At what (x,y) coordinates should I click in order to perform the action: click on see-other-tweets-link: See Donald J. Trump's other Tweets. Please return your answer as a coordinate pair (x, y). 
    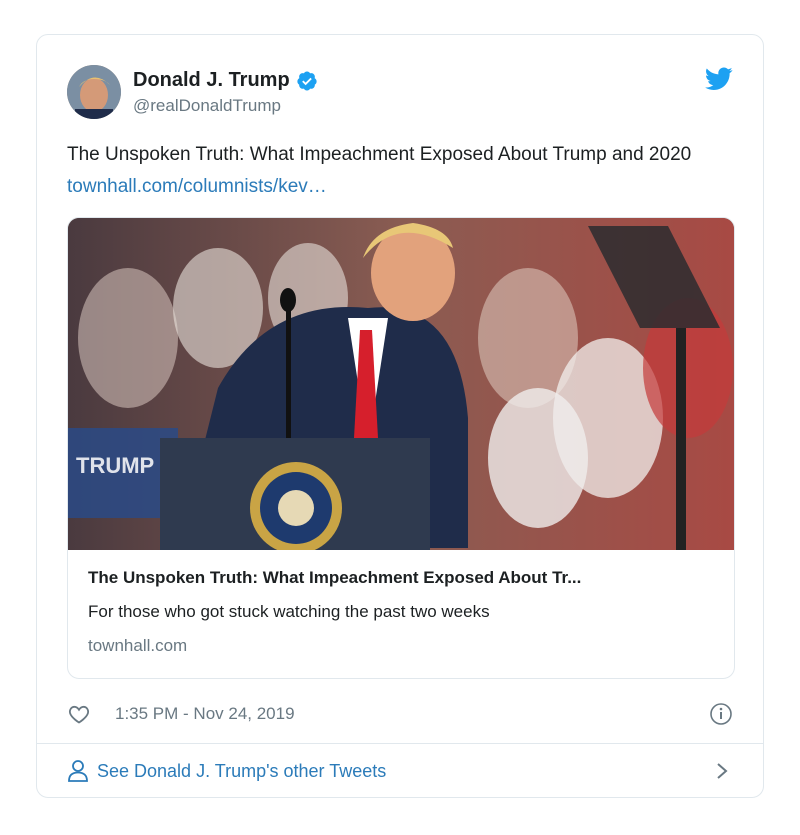
    Looking at the image, I should click on (400, 771).